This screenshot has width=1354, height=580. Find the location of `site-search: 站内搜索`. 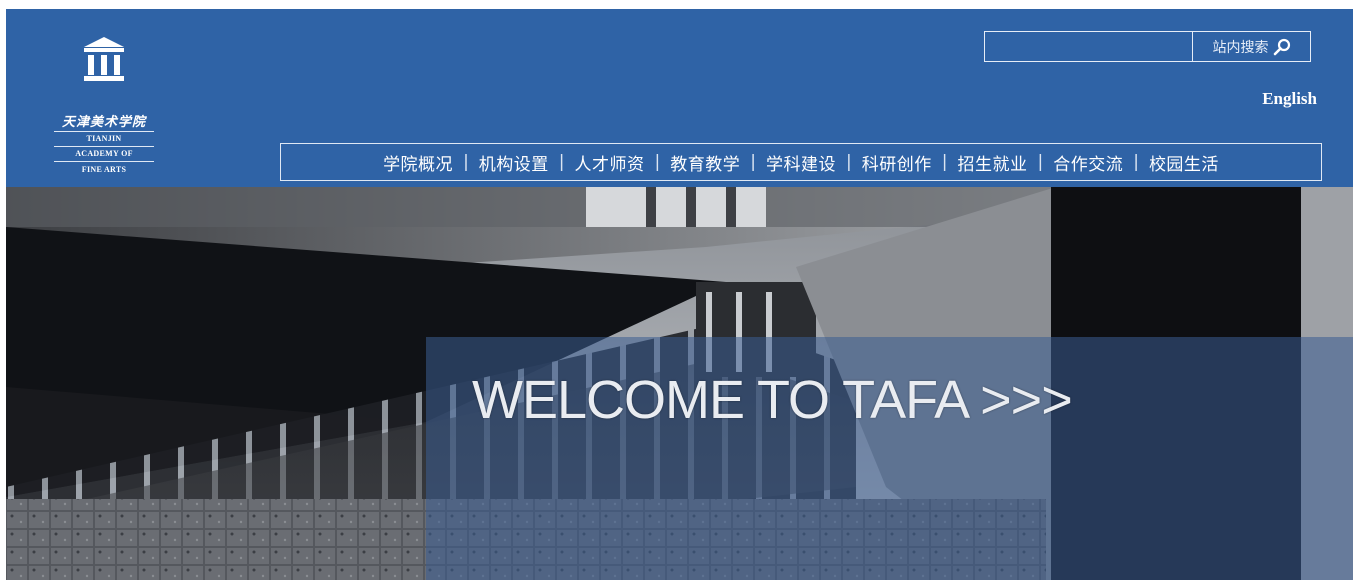

site-search: 站内搜索 is located at coordinates (1147, 46).